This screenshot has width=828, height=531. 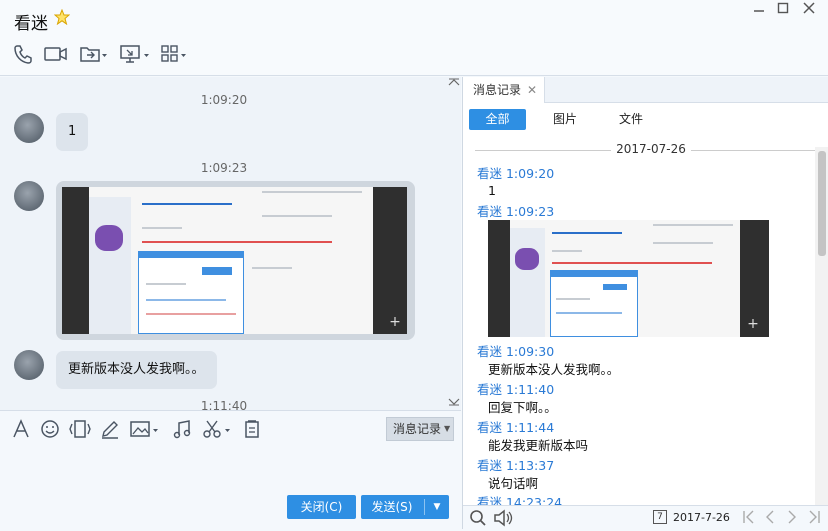 I want to click on close-icon, so click(x=809, y=10).